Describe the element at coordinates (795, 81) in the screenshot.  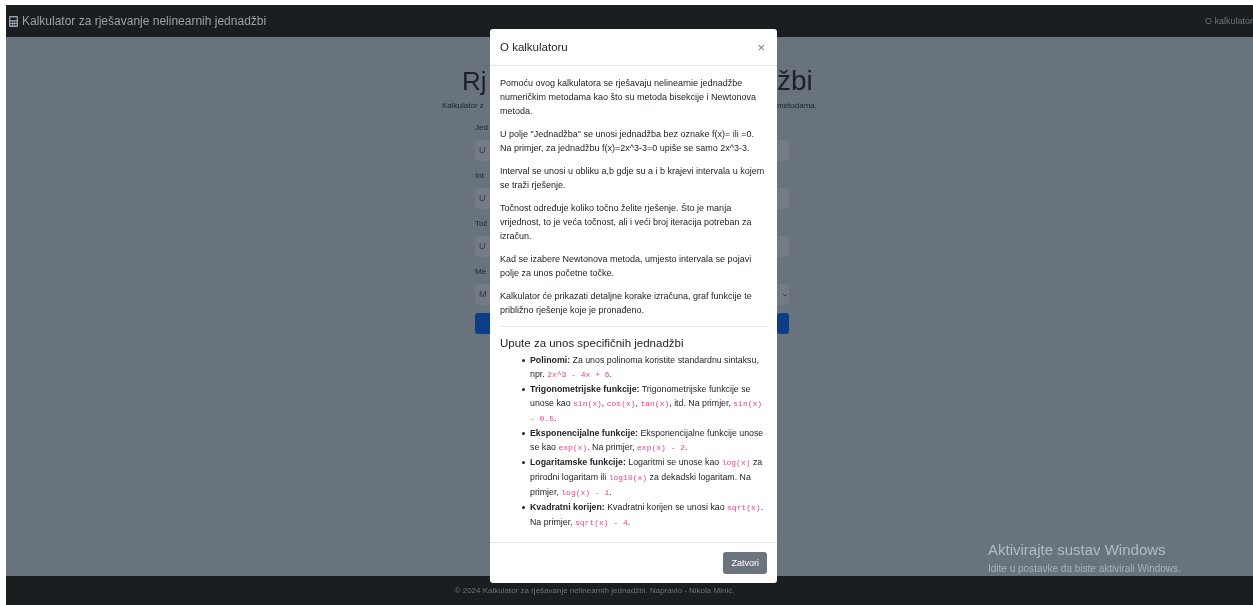
I see `page-heading: žbi` at that location.